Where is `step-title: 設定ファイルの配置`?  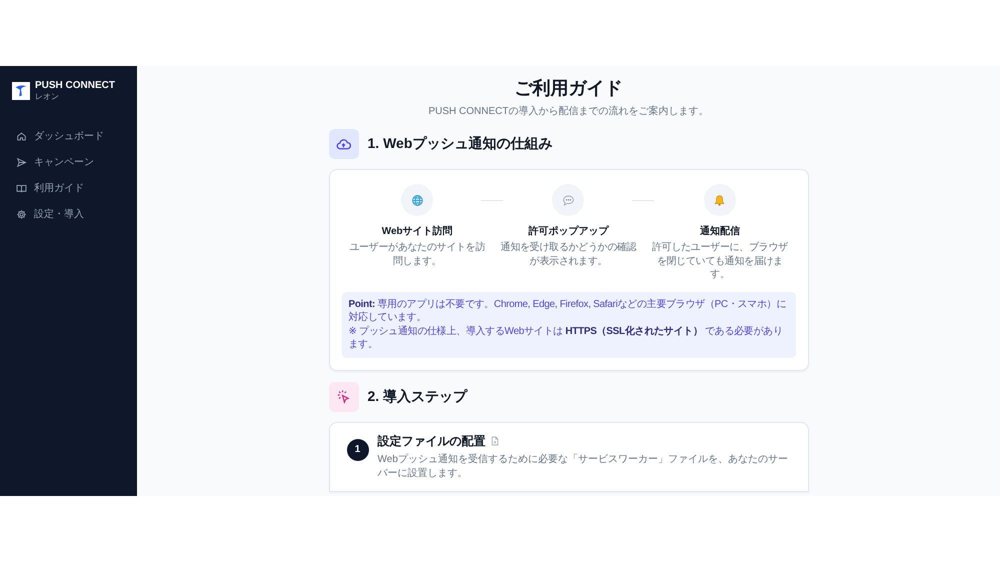 step-title: 設定ファイルの配置 is located at coordinates (432, 441).